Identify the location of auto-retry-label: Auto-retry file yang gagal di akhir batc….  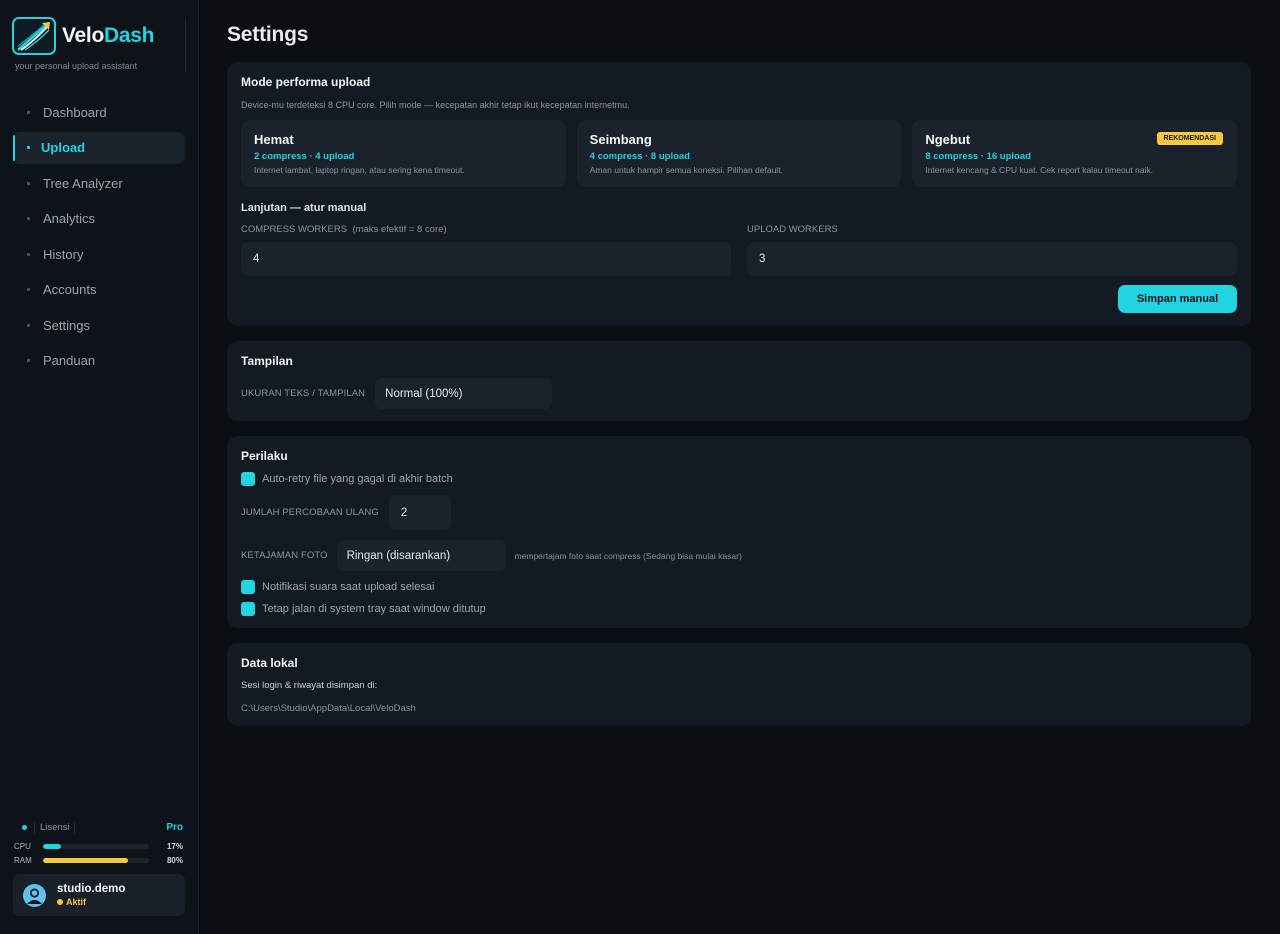
(357, 479).